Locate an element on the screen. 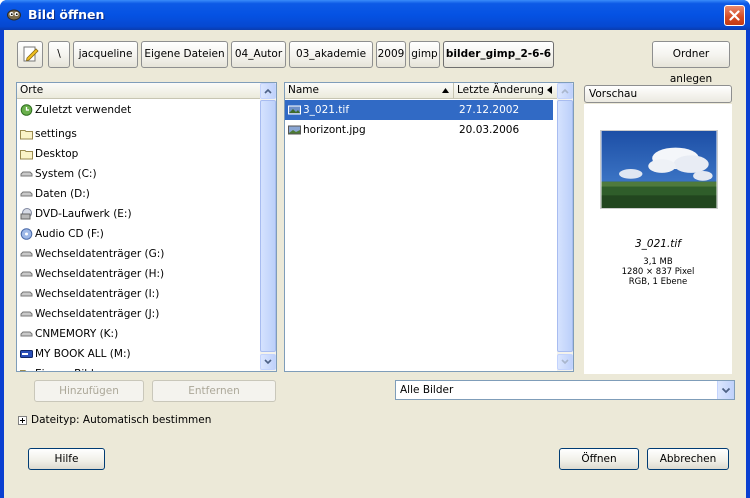 This screenshot has width=750, height=498. place-item-settings: settings is located at coordinates (138, 134).